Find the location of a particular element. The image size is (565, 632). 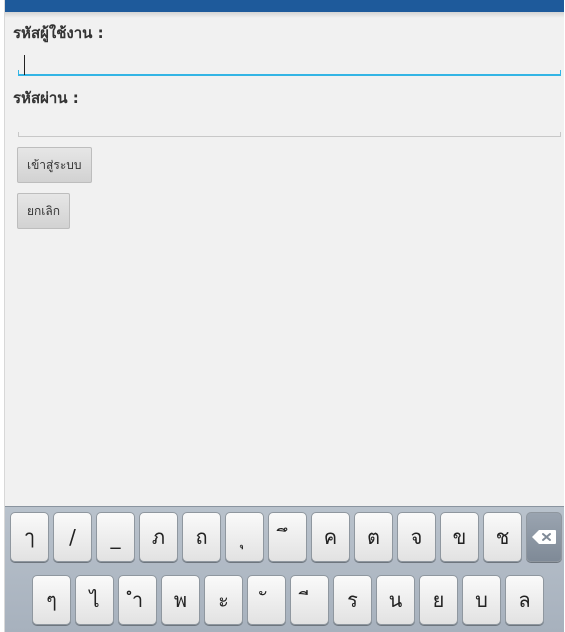

key: / is located at coordinates (72, 537).